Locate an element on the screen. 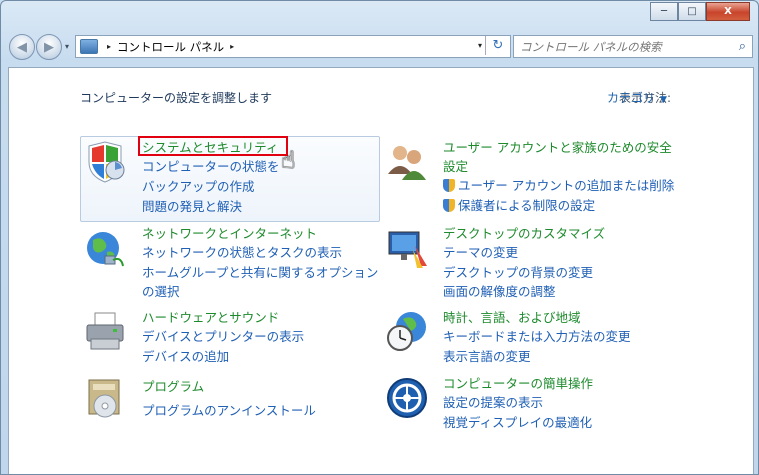  link-add-remove-accounts: ユーザー アカウントの追加または削除 is located at coordinates (558, 184).